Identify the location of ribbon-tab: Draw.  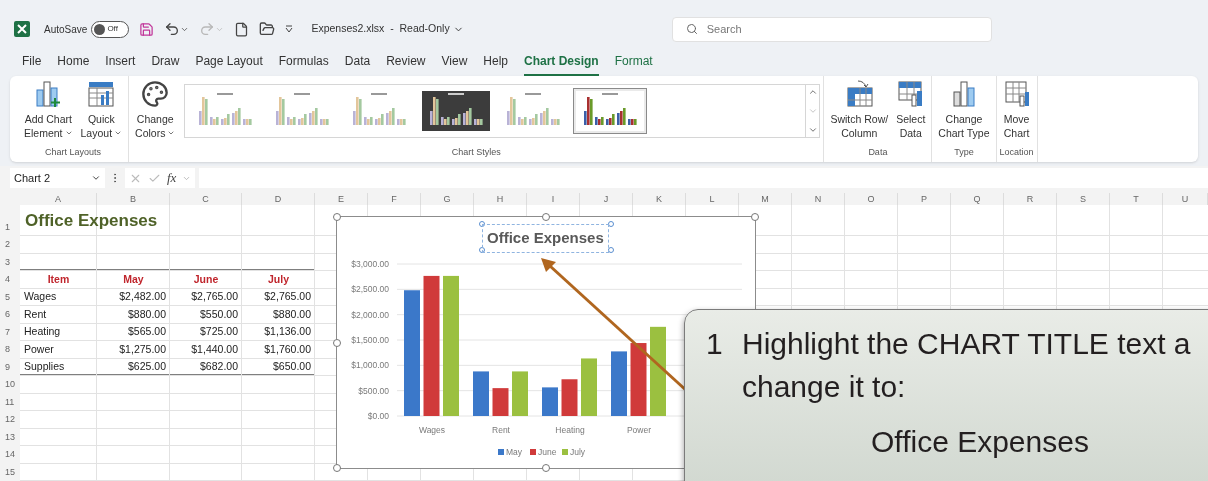
(165, 64).